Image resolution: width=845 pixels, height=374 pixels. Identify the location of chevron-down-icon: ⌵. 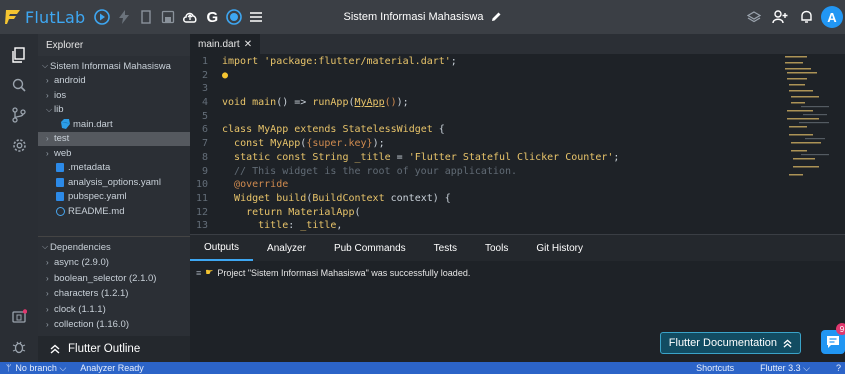
(45, 246).